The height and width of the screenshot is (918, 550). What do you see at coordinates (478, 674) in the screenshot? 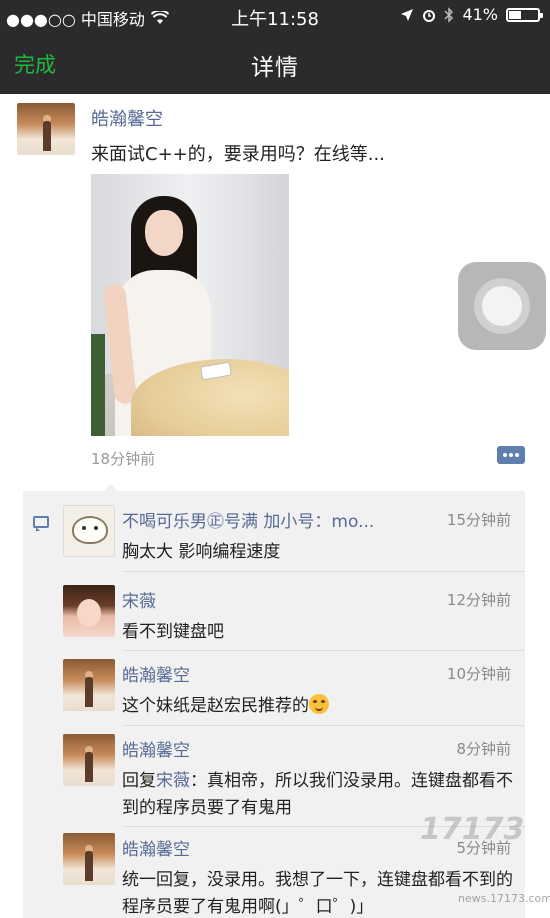
I see `comment-time: 10分钟前` at bounding box center [478, 674].